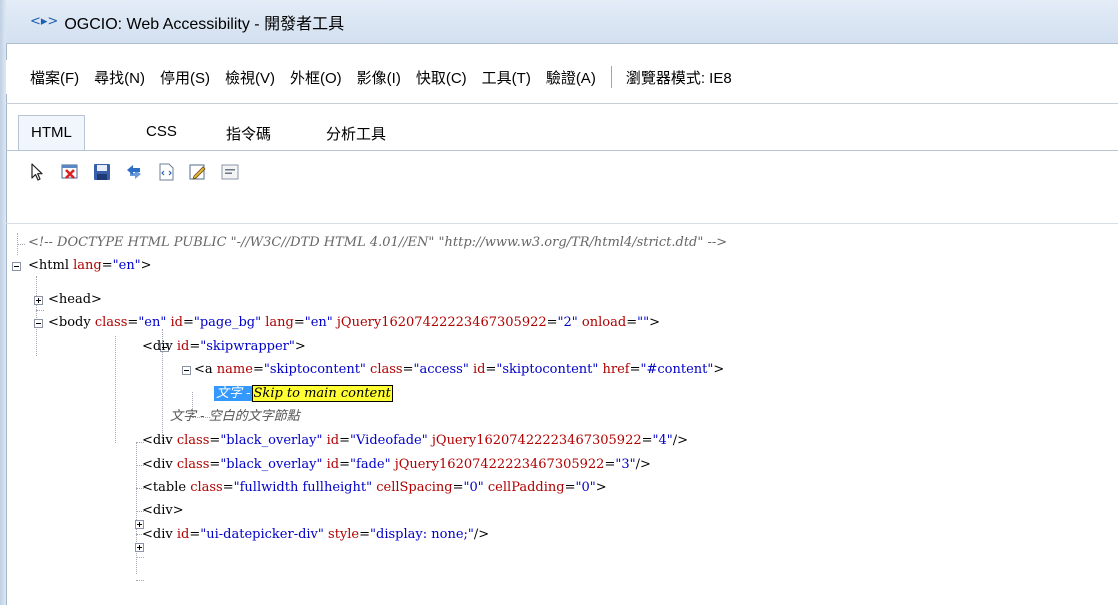 This screenshot has height=605, width=1118. What do you see at coordinates (134, 172) in the screenshot?
I see `refresh-icon` at bounding box center [134, 172].